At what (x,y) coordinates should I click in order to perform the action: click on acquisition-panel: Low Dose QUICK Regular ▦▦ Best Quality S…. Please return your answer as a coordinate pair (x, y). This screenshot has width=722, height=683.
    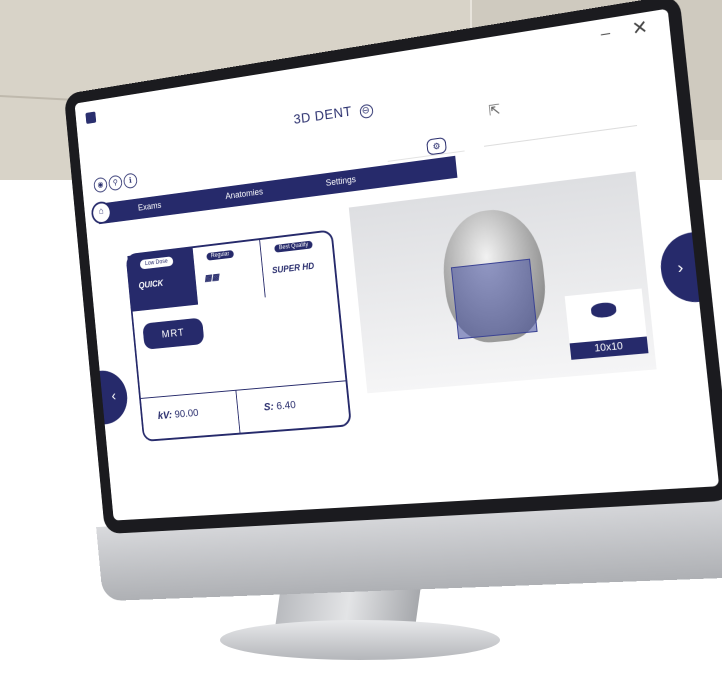
    Looking at the image, I should click on (238, 335).